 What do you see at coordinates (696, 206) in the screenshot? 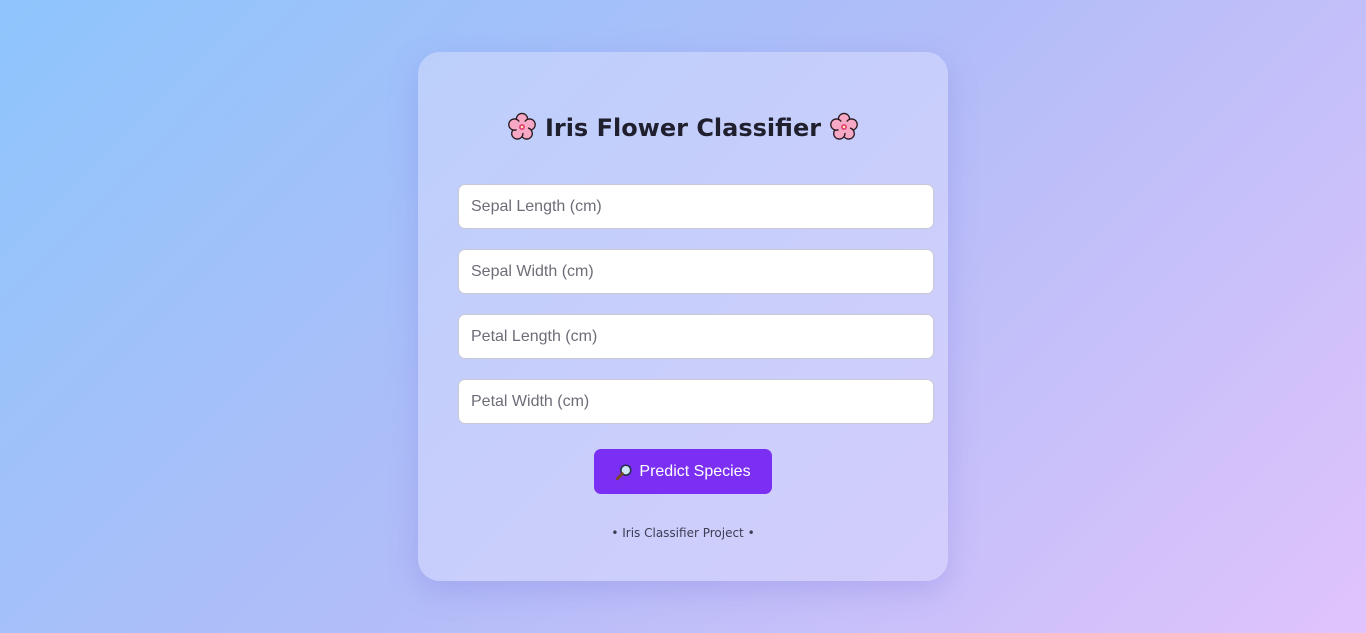
I see `sepal-length-input` at bounding box center [696, 206].